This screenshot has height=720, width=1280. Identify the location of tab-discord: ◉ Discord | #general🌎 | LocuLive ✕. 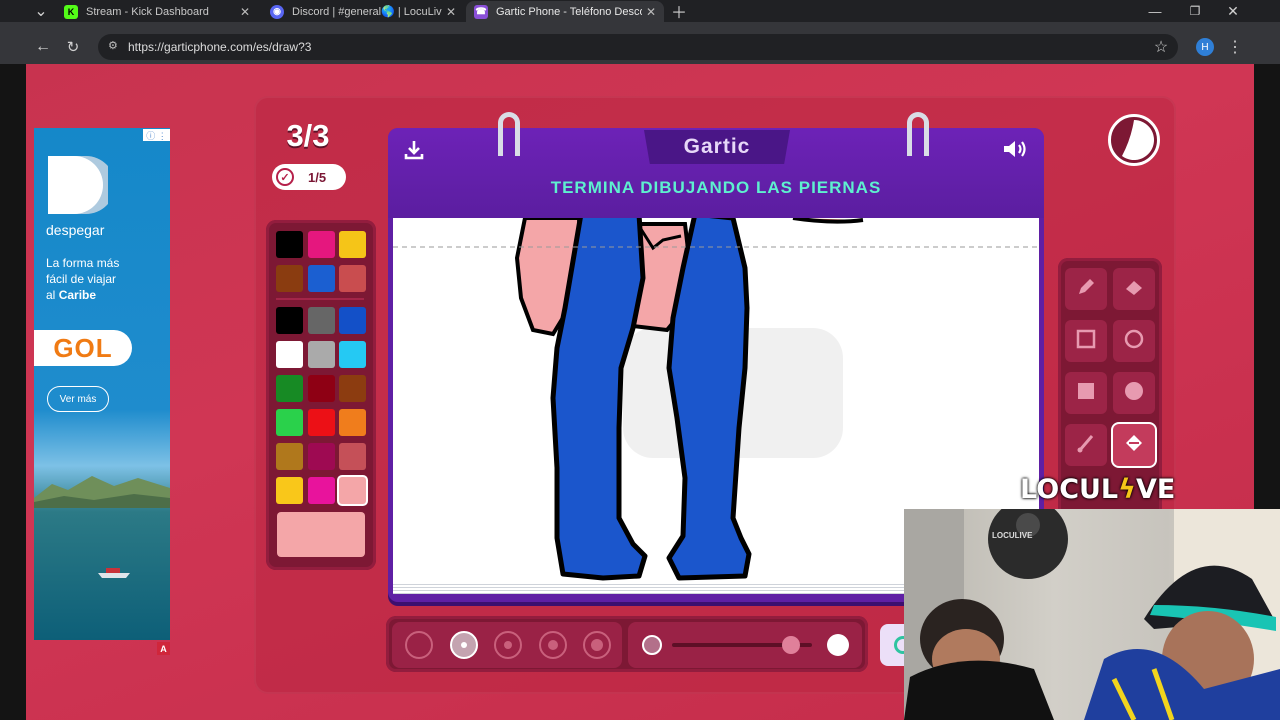
(363, 11).